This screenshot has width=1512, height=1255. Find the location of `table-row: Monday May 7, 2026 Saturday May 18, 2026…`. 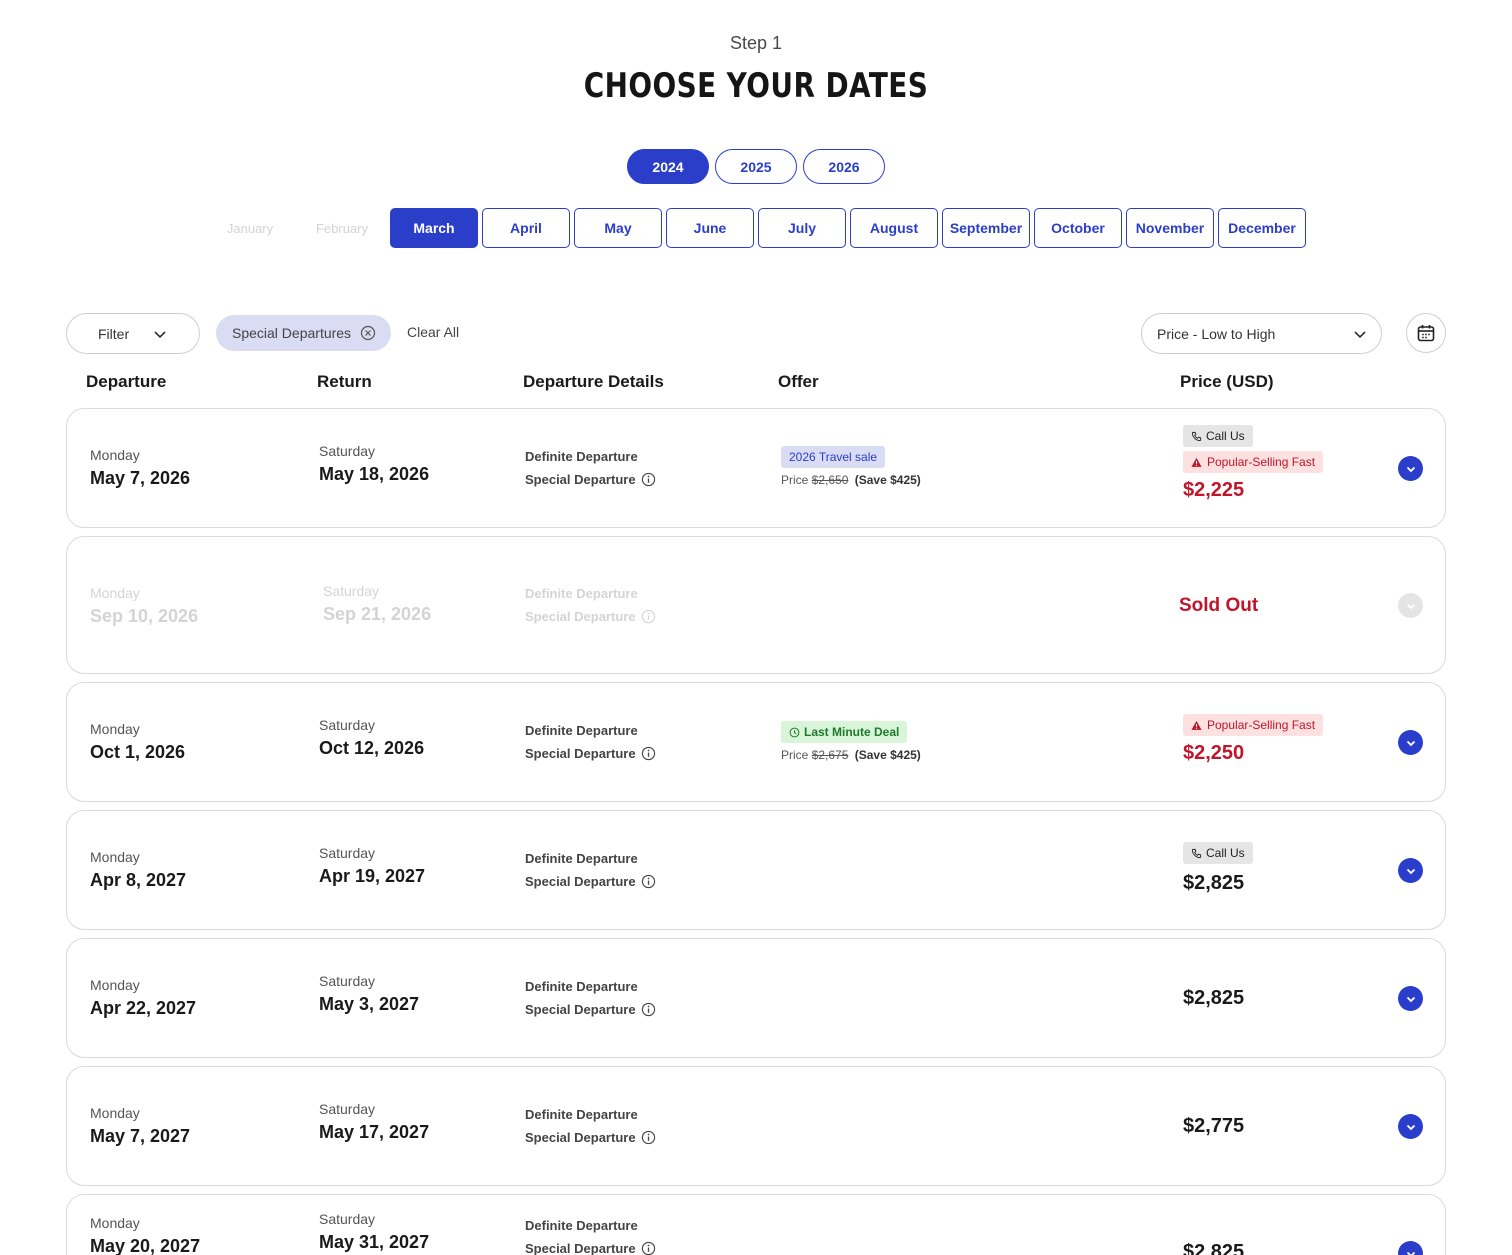

table-row: Monday May 7, 2026 Saturday May 18, 2026… is located at coordinates (756, 468).